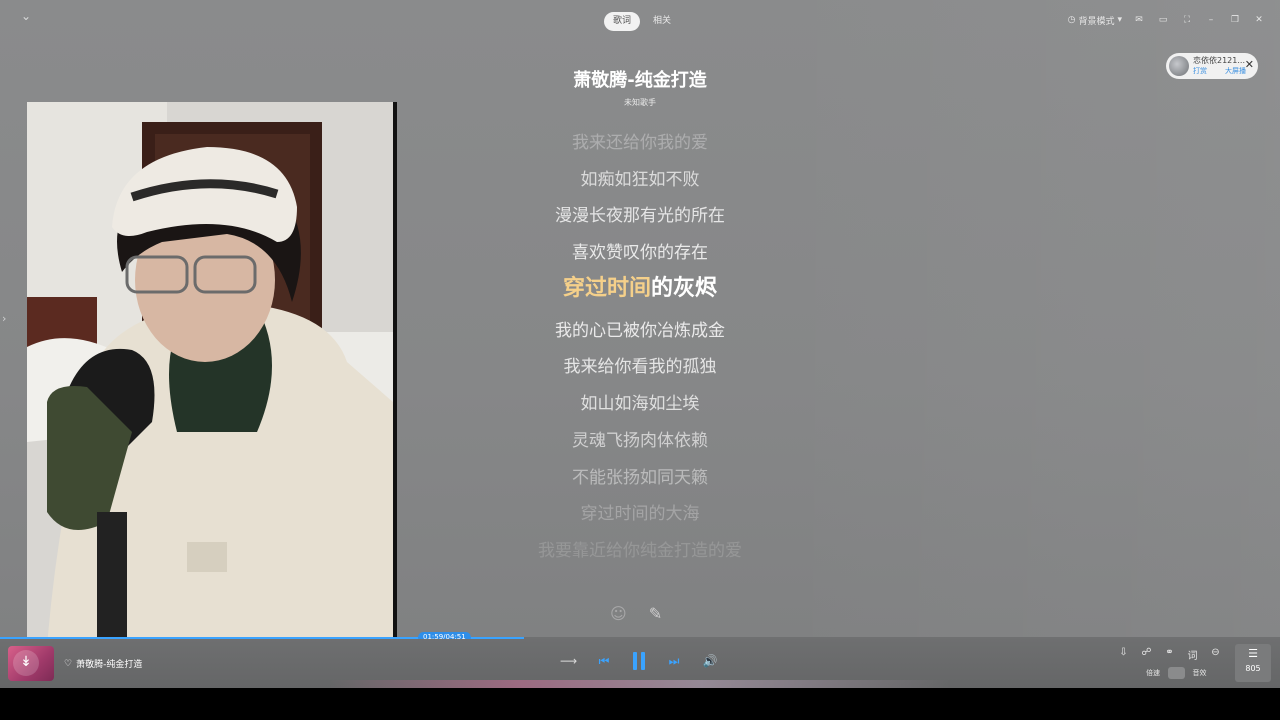  What do you see at coordinates (640, 184) in the screenshot?
I see `lyric-line: 如痴如狂如不败` at bounding box center [640, 184].